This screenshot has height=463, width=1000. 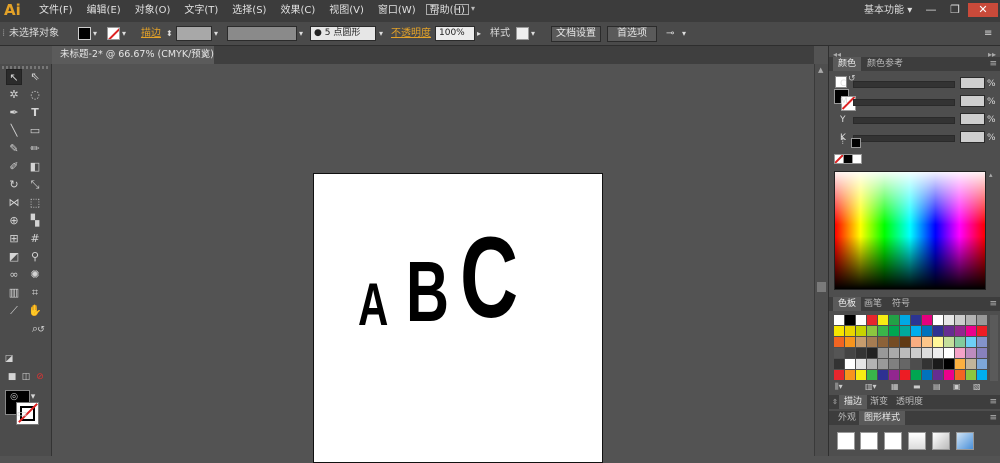 I want to click on variable-width-profile, so click(x=262, y=33).